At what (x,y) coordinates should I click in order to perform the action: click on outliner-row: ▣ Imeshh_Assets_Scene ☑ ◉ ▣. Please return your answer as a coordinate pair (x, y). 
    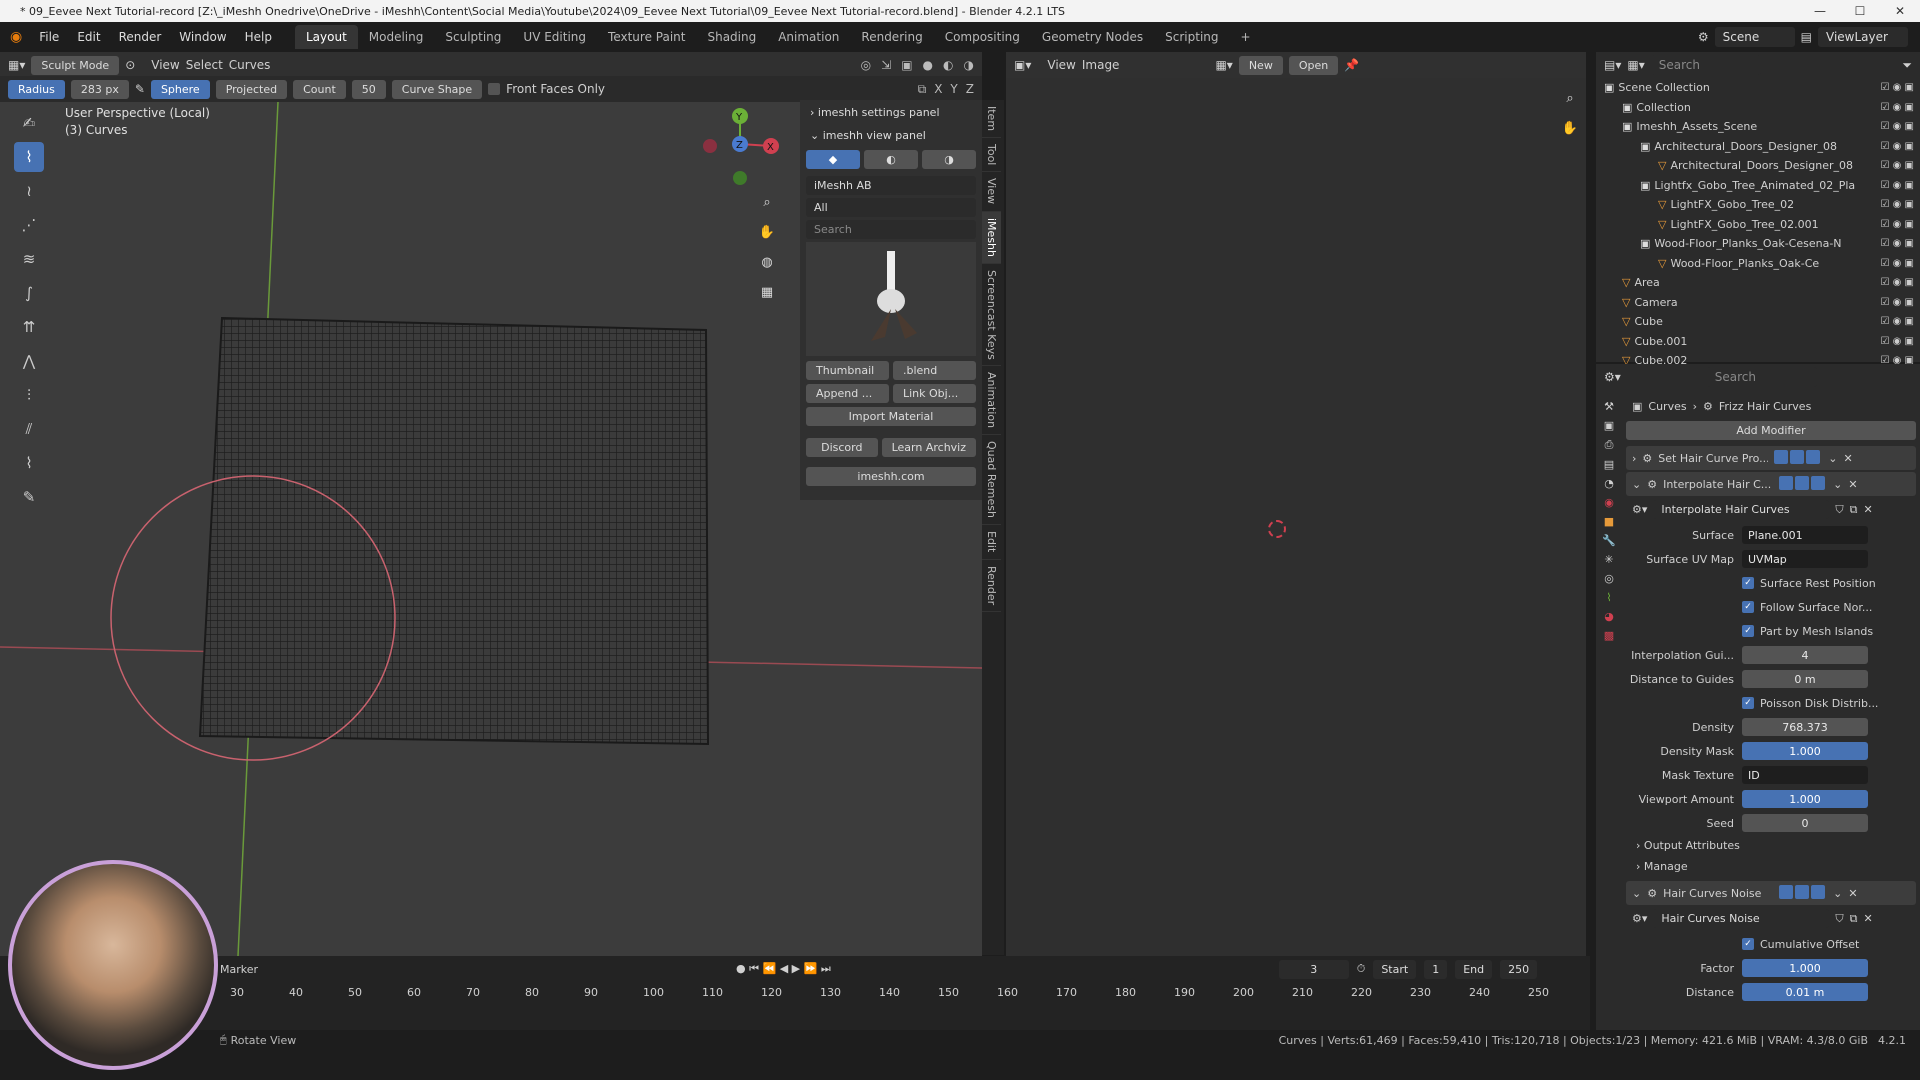
    Looking at the image, I should click on (1758, 127).